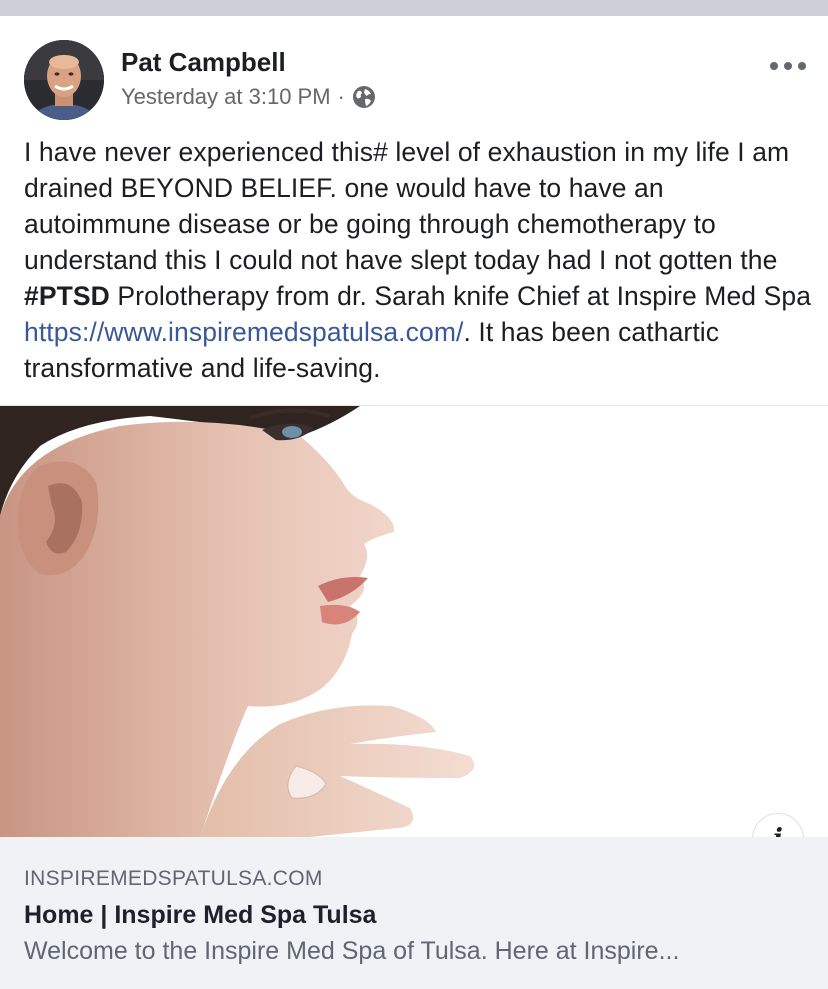  I want to click on link-domain: INSPIREMEDSPATULSA.COM, so click(173, 878).